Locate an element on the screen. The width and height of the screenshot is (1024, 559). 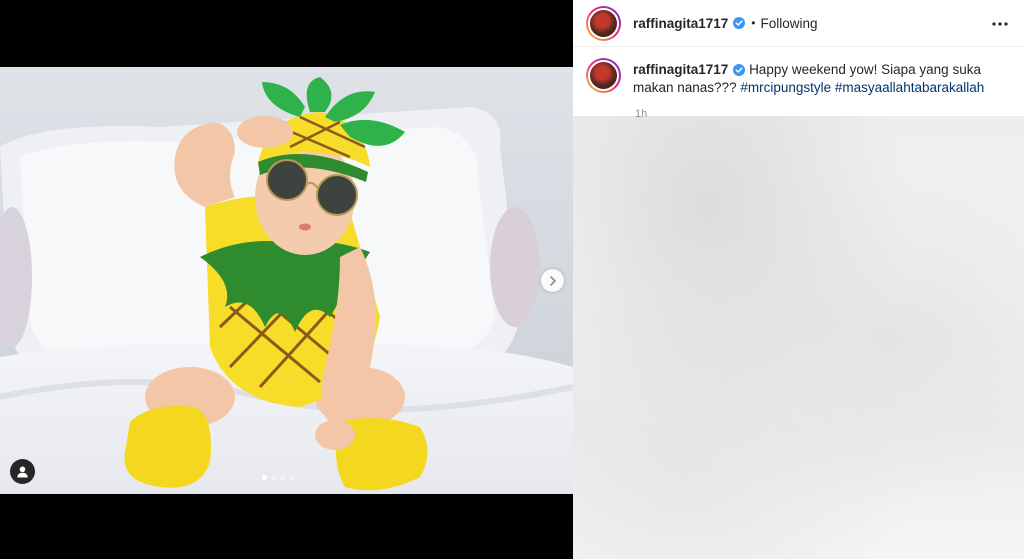
more-options-icon is located at coordinates (1000, 24).